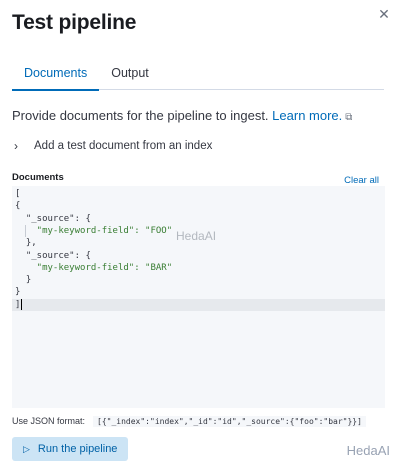  I want to click on chevron-right-icon: ›, so click(16, 146).